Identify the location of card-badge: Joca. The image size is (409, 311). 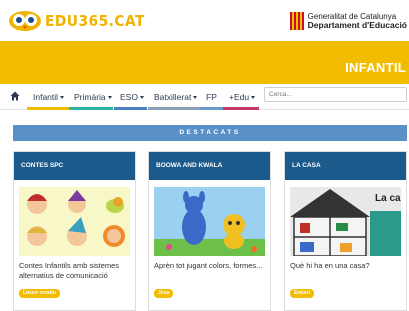
(164, 293).